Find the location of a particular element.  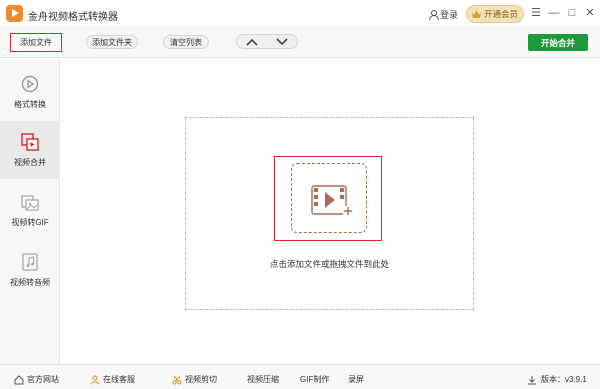

add-file-area is located at coordinates (328, 198).